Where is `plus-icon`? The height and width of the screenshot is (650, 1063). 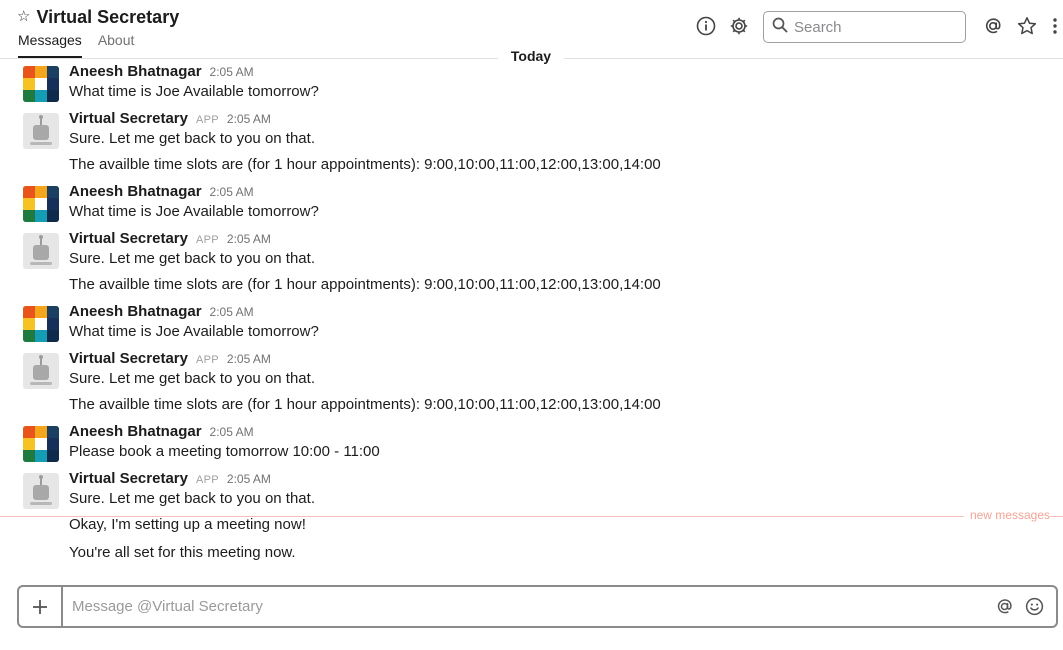
plus-icon is located at coordinates (41, 606).